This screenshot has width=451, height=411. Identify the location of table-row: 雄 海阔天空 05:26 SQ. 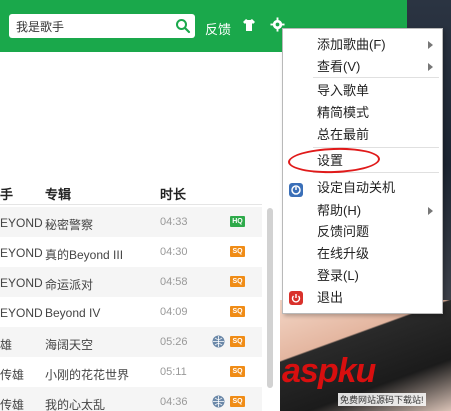
(131, 342).